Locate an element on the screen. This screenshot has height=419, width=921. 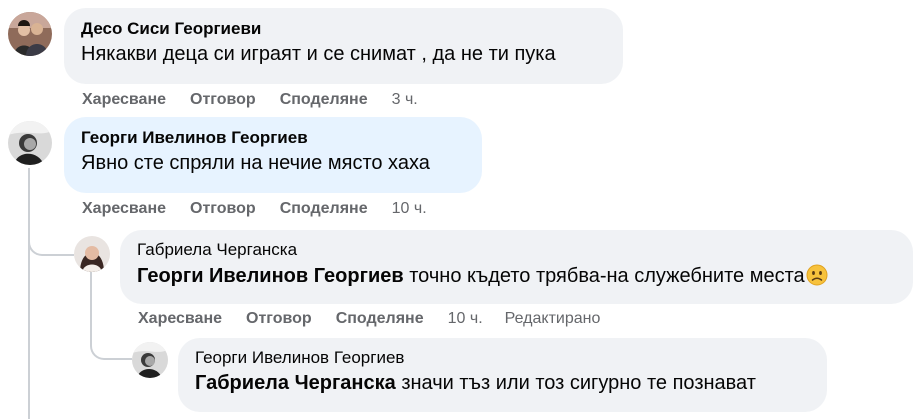
comment-actions: Харесване Отговор Споделяне 3 ч. is located at coordinates (261, 100).